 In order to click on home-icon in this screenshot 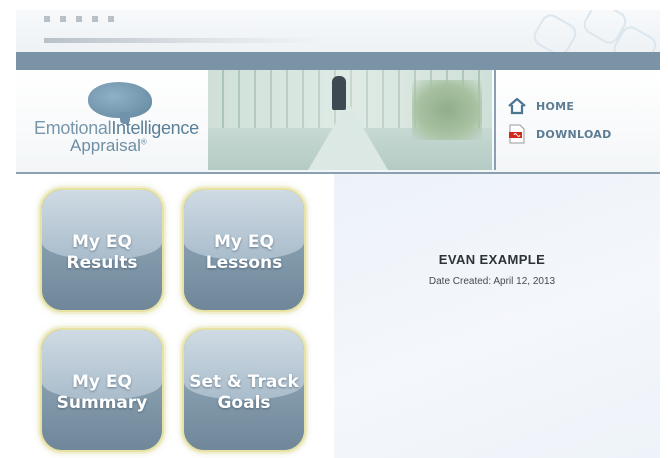, I will do `click(517, 106)`.